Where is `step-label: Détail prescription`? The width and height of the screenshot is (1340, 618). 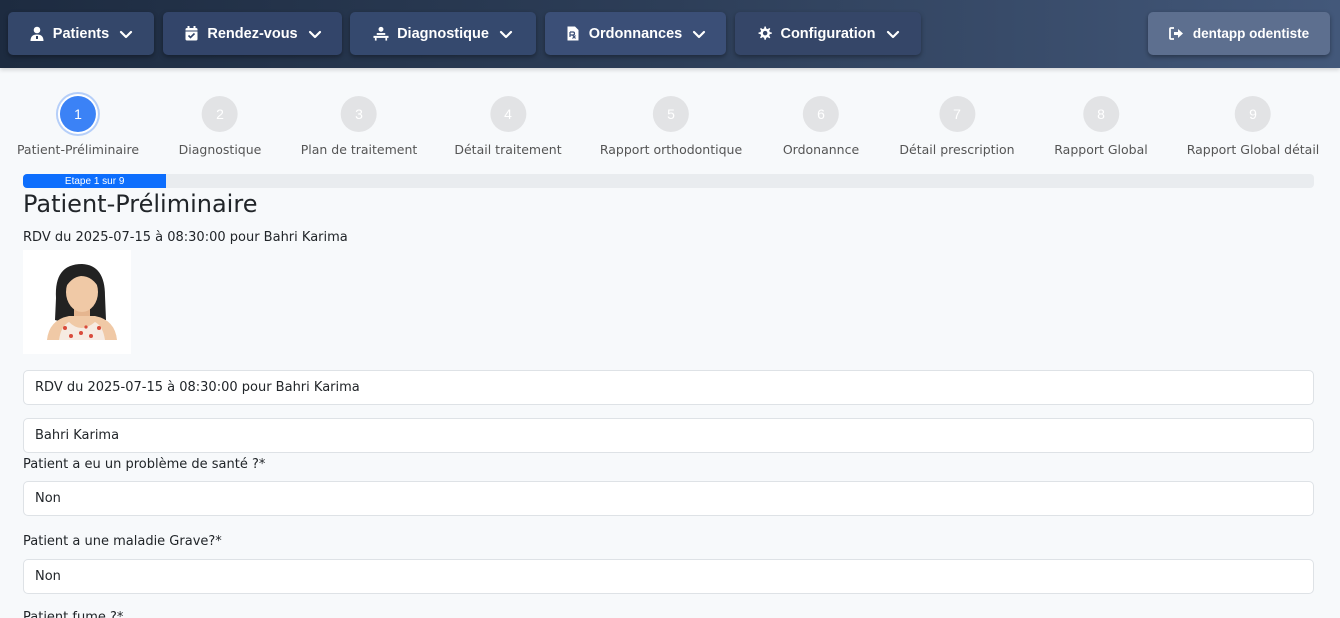
step-label: Détail prescription is located at coordinates (957, 149).